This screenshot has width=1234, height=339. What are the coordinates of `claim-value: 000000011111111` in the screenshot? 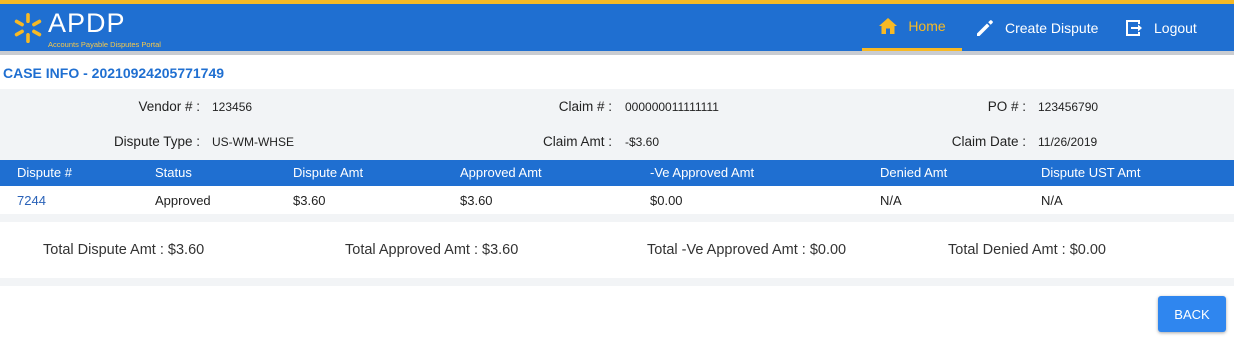 It's located at (672, 107).